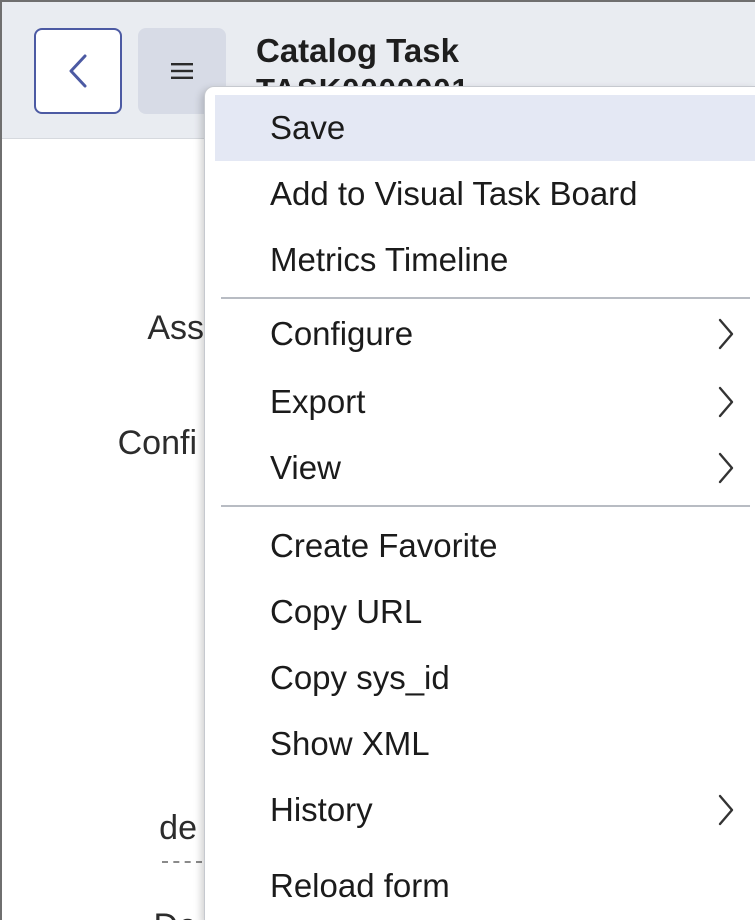 This screenshot has height=920, width=755. Describe the element at coordinates (485, 128) in the screenshot. I see `menu-item-save: Save` at that location.